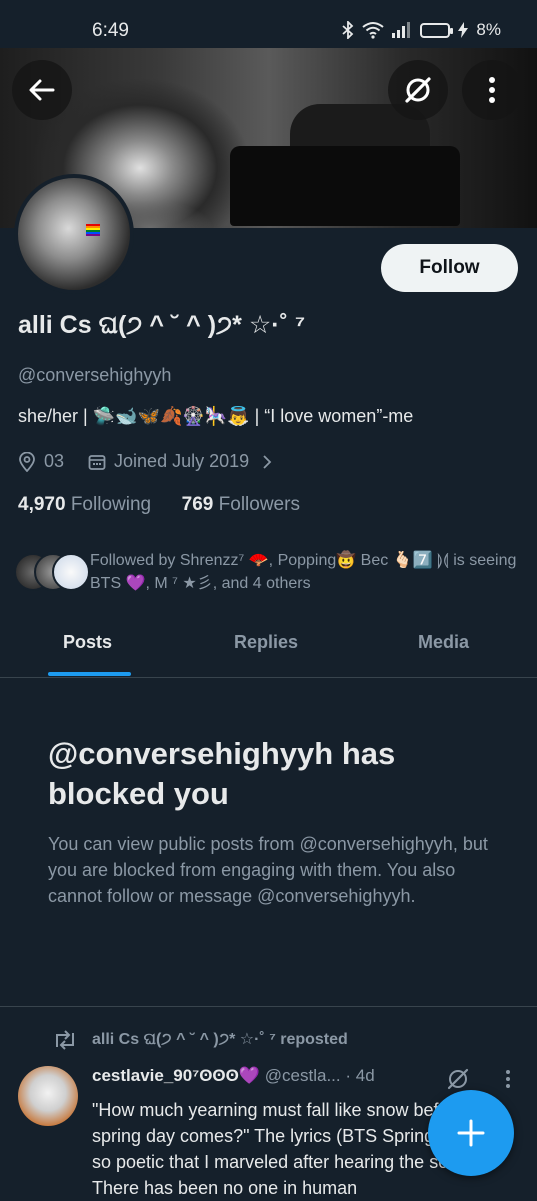  What do you see at coordinates (216, 416) in the screenshot?
I see `profile-bio: she/her | 🛸🐋🦋🍂🎡🎠👼 | “I love women”-me` at bounding box center [216, 416].